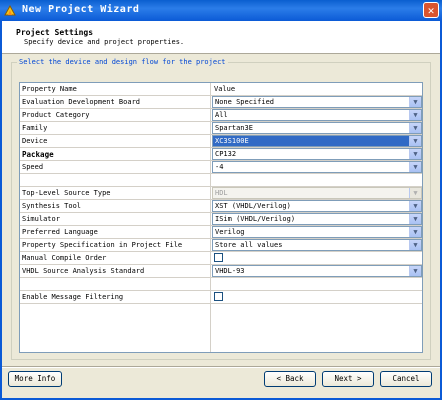 This screenshot has width=442, height=400. Describe the element at coordinates (317, 115) in the screenshot. I see `product-category-dropdown: All ▼` at that location.